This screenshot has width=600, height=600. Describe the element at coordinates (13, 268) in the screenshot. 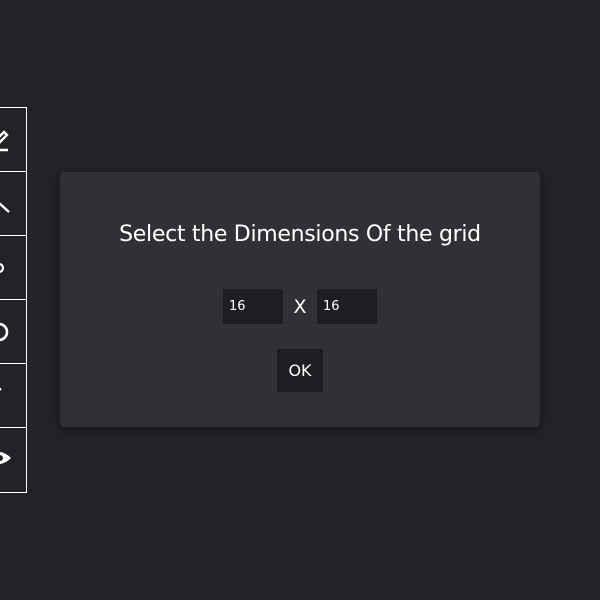

I see `tool-fill-button` at that location.